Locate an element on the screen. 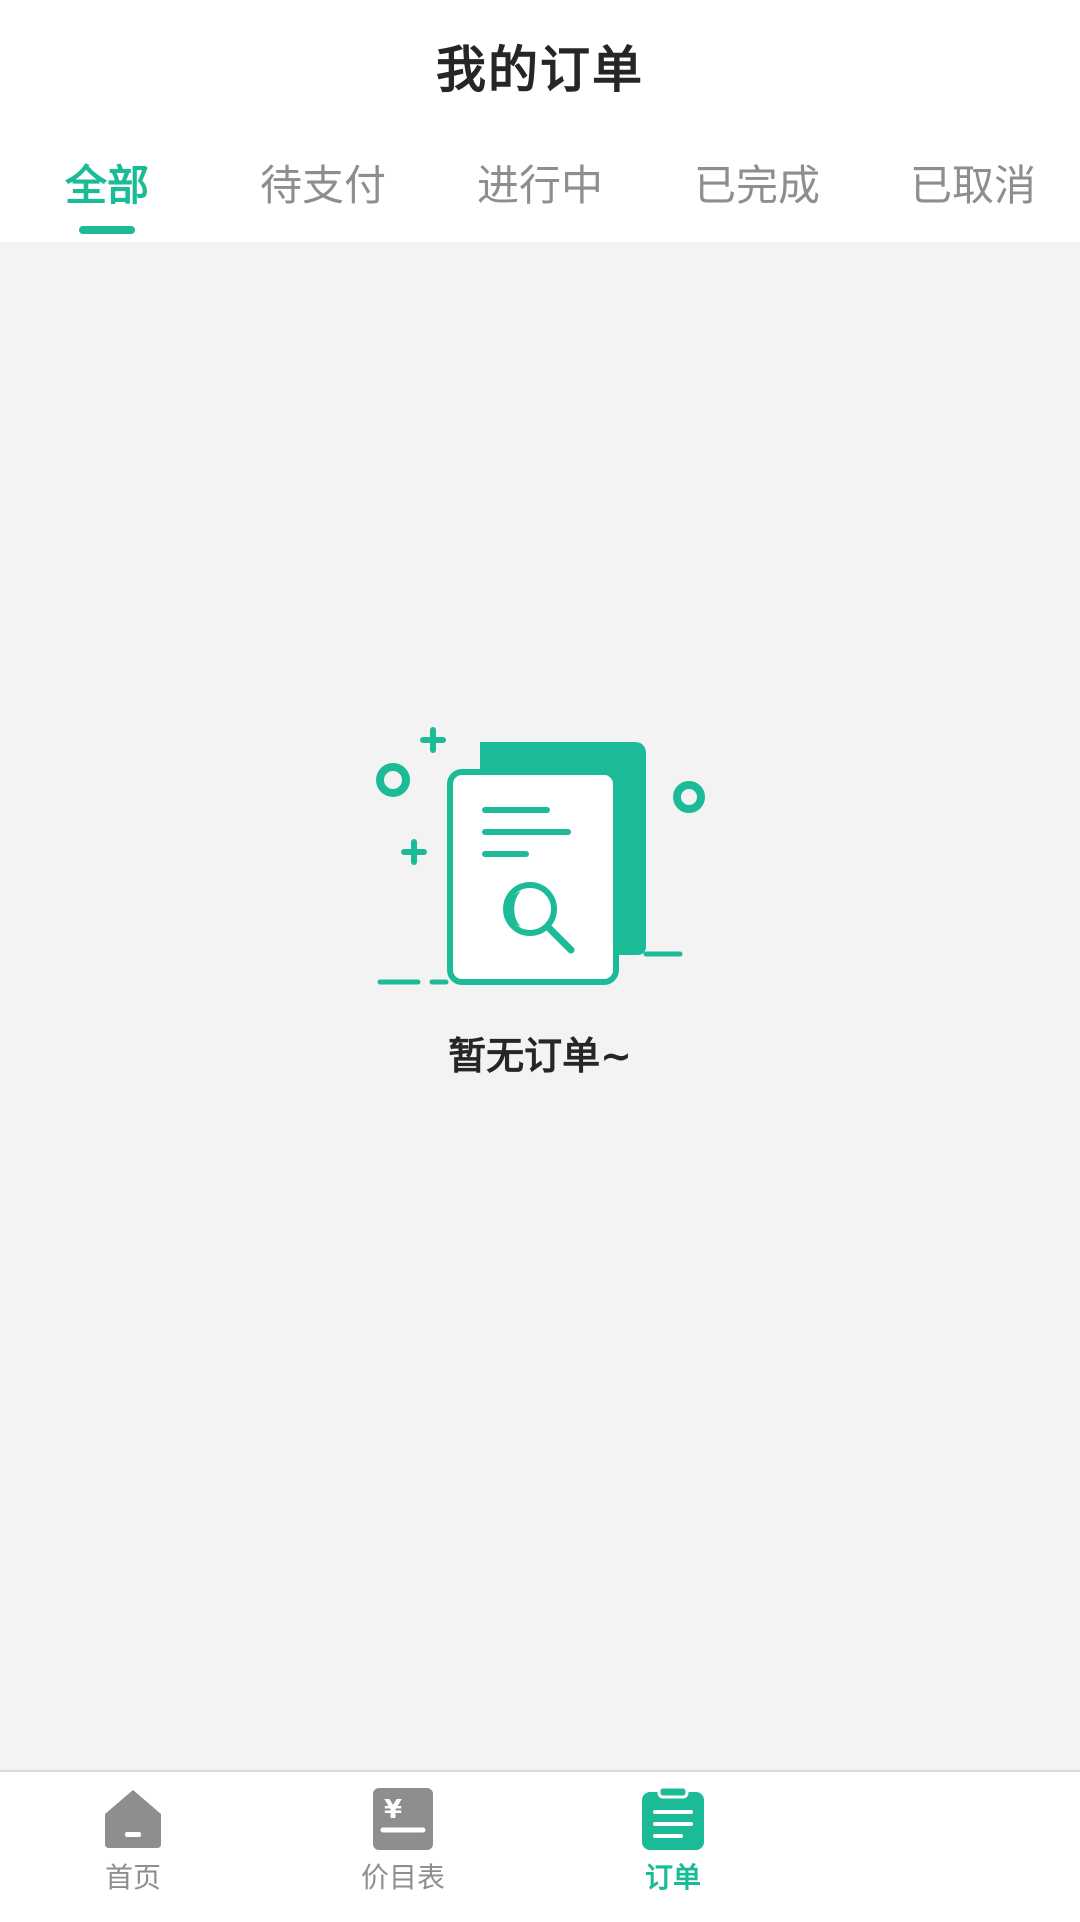 This screenshot has width=1080, height=1922. tab-pending-payment: 待支付 is located at coordinates (323, 197).